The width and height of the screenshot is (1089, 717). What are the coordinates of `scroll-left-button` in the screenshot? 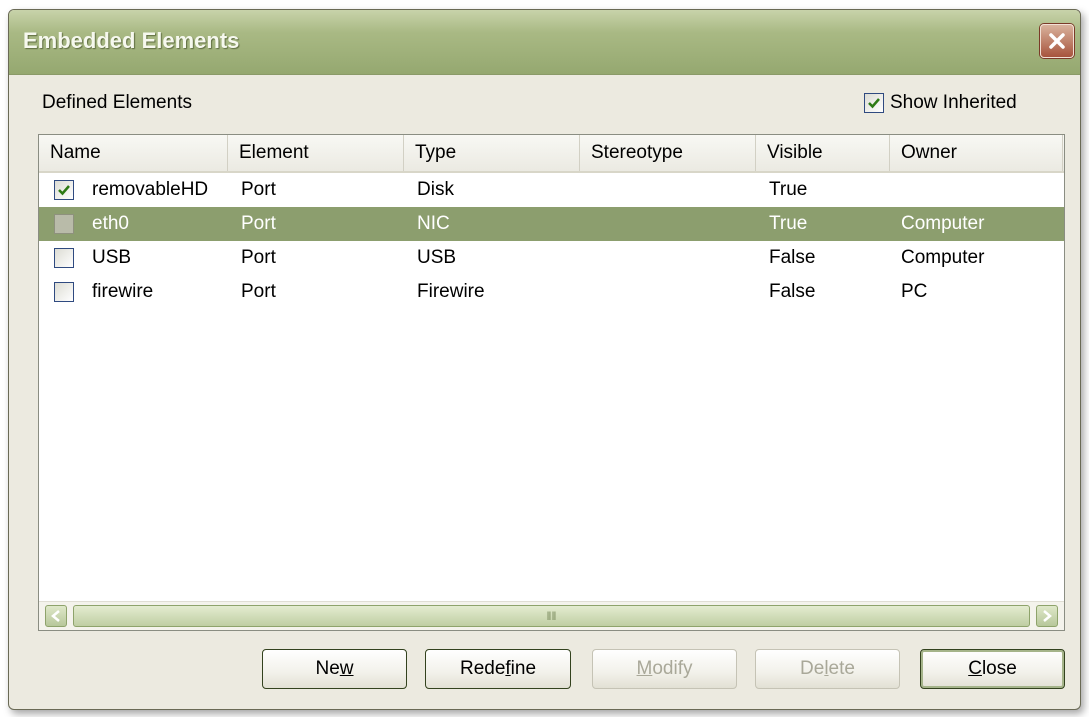 It's located at (56, 616).